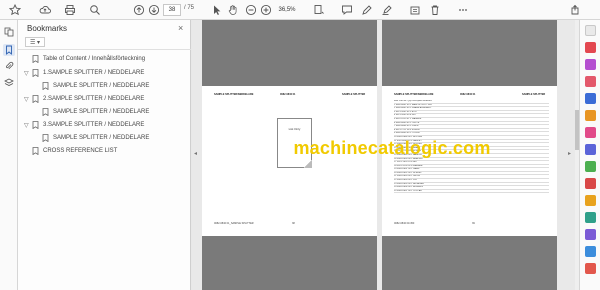 The width and height of the screenshot is (600, 290). Describe the element at coordinates (414, 9) in the screenshot. I see `stamp-icon` at that location.